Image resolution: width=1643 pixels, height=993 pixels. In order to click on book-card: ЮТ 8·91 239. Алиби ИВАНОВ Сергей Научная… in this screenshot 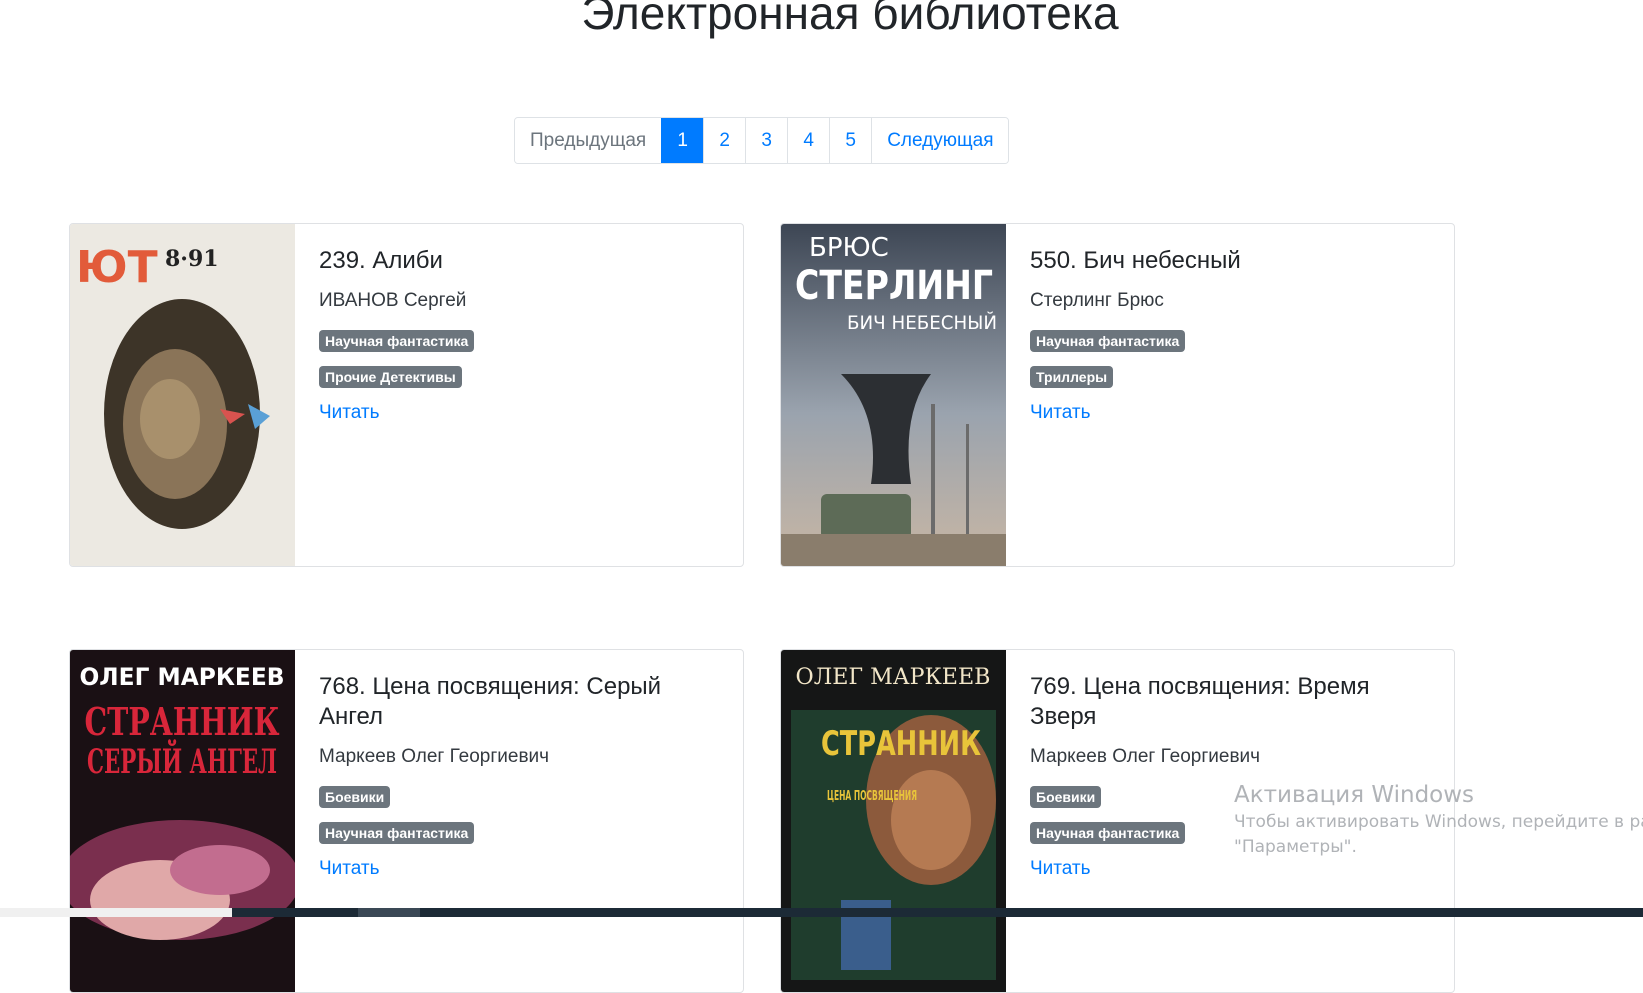, I will do `click(406, 395)`.